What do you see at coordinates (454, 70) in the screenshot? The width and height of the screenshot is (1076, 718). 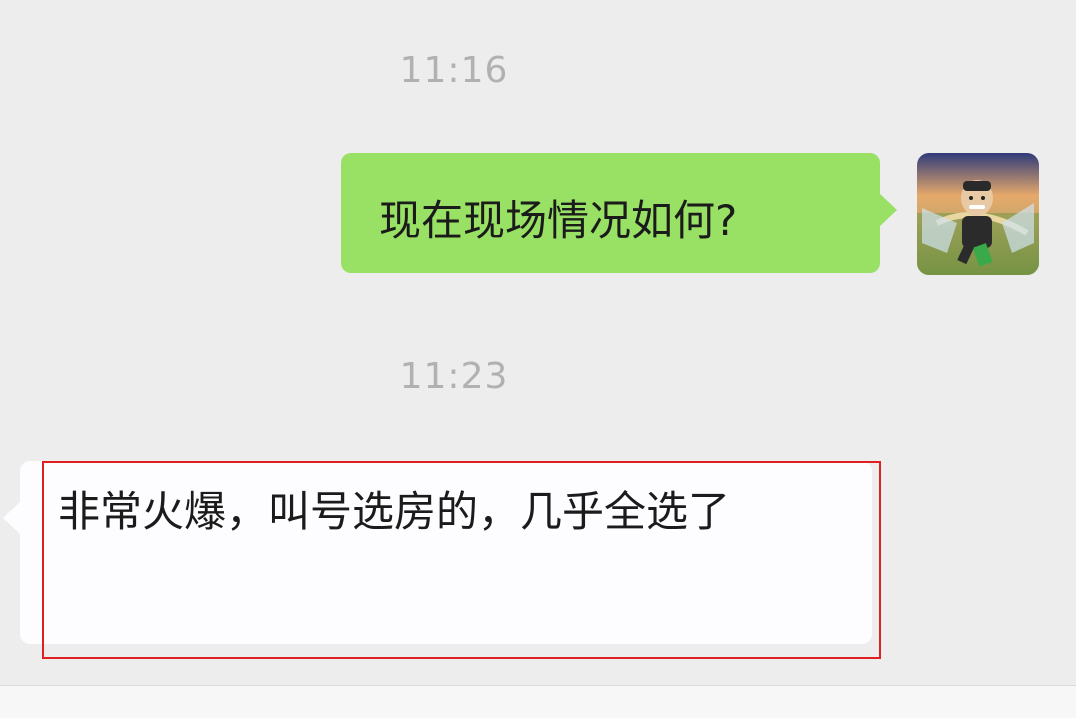 I see `timestamp: 11:16` at bounding box center [454, 70].